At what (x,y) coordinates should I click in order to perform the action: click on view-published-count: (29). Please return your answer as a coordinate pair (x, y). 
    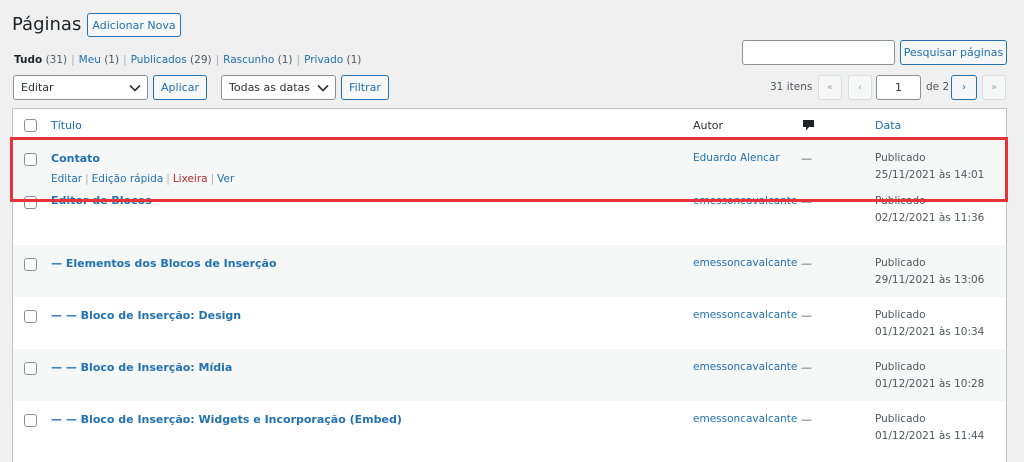
    Looking at the image, I should click on (201, 60).